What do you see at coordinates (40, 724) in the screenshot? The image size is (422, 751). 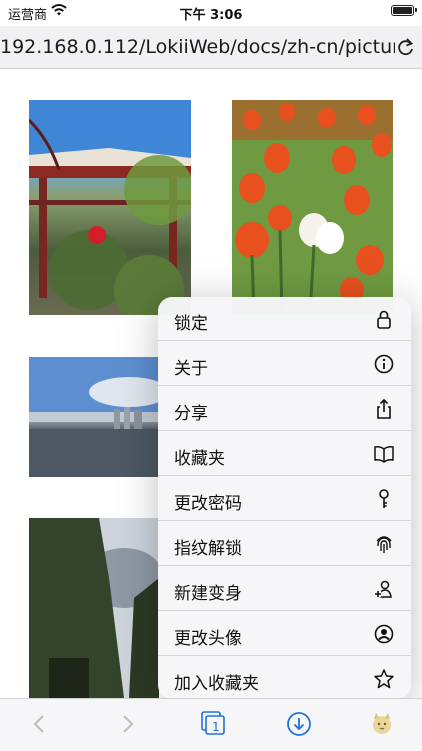 I see `back-icon` at bounding box center [40, 724].